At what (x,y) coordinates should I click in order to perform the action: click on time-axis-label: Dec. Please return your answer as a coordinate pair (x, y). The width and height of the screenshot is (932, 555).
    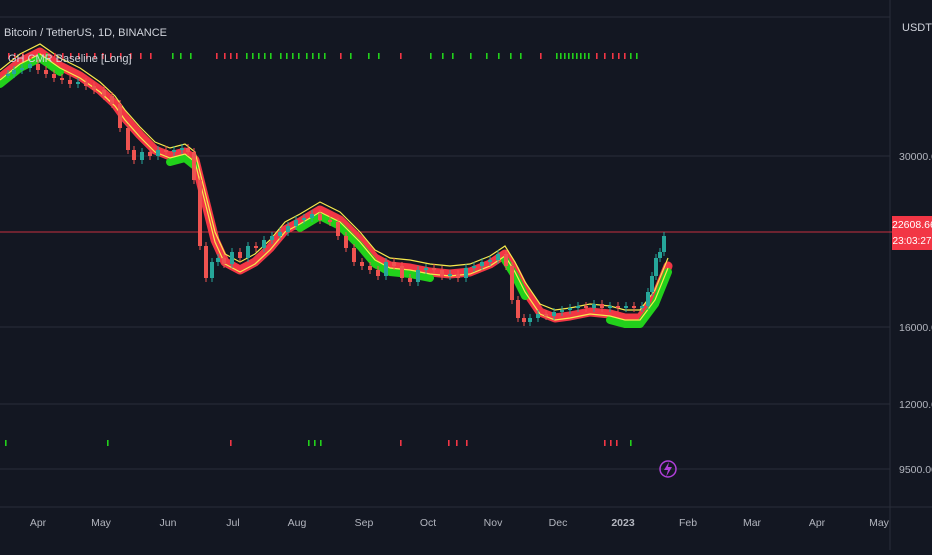
    Looking at the image, I should click on (558, 523).